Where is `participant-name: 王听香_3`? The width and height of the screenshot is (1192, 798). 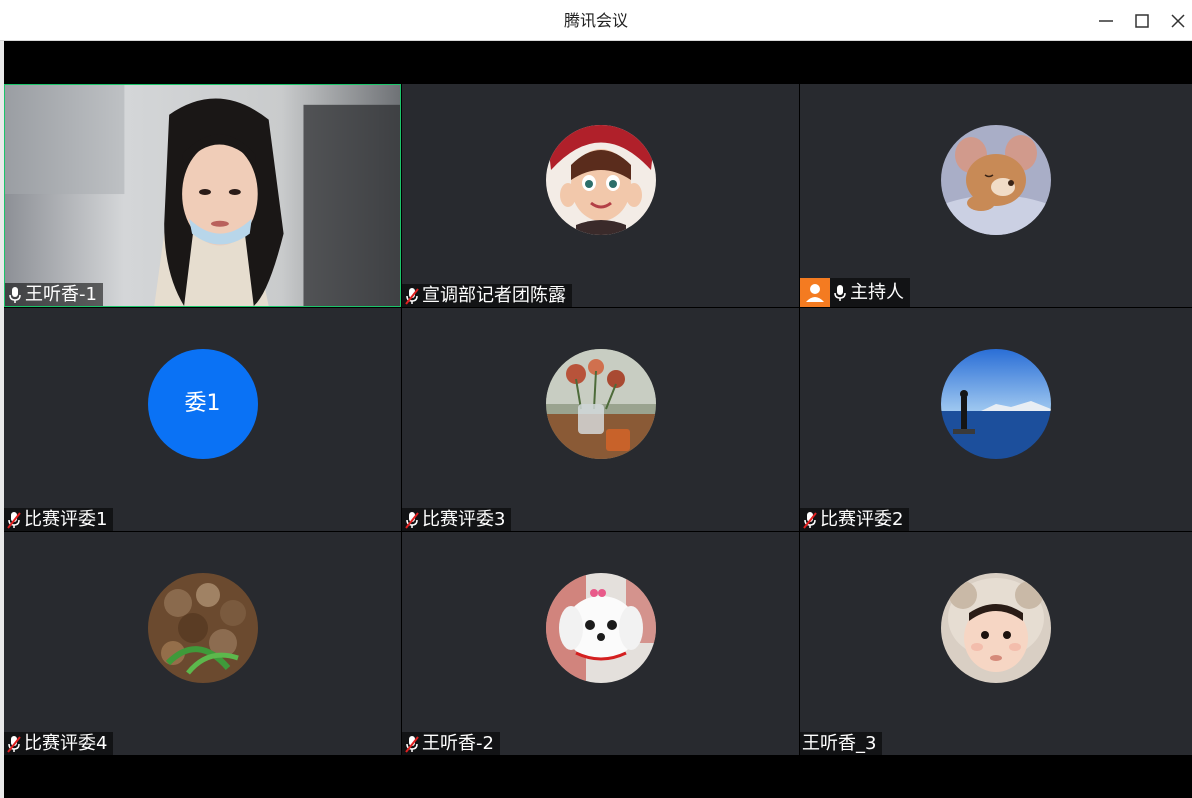 participant-name: 王听香_3 is located at coordinates (839, 743).